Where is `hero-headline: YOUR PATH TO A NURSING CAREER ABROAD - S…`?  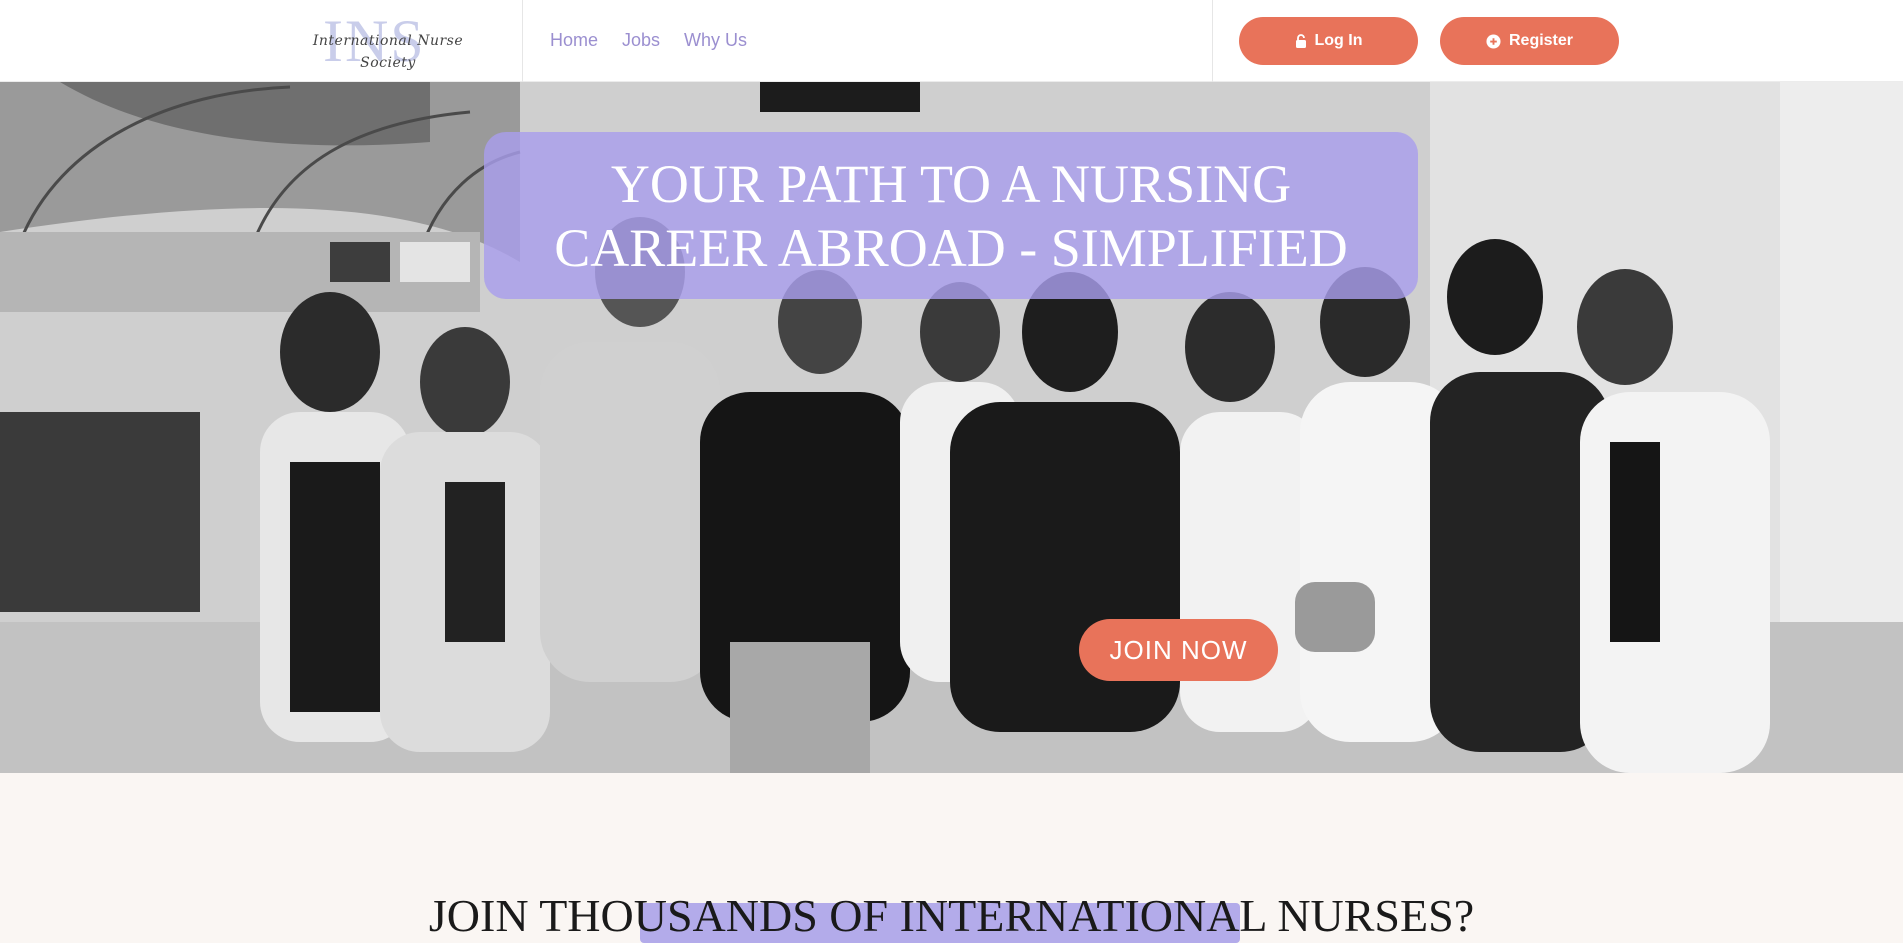 hero-headline: YOUR PATH TO A NURSING CAREER ABROAD - S… is located at coordinates (951, 215).